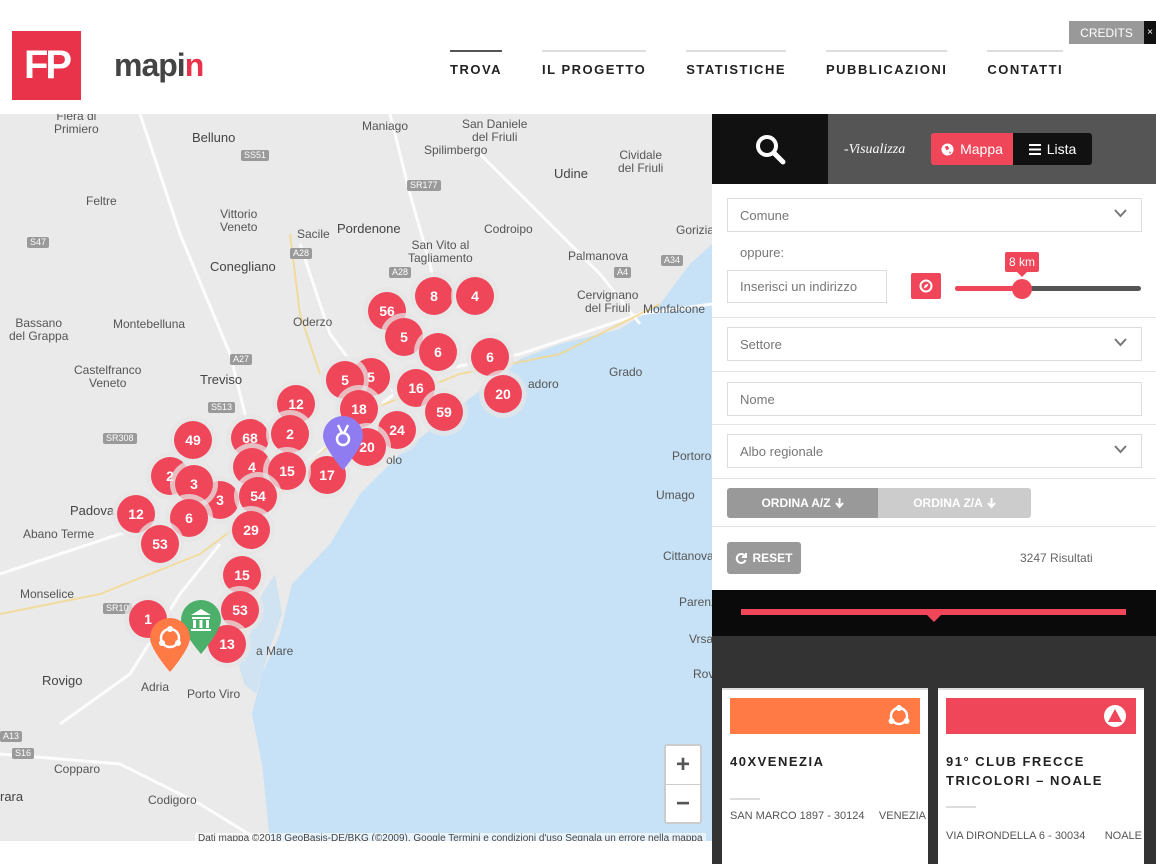 The height and width of the screenshot is (864, 1156). I want to click on credits-button: CREDITS, so click(1106, 32).